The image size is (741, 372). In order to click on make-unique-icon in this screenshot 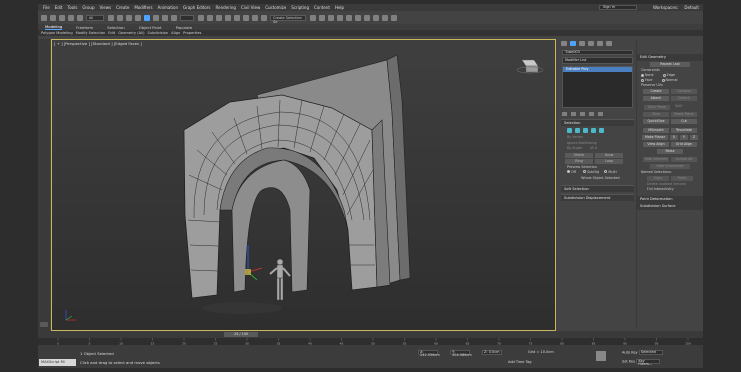, I will do `click(582, 113)`.